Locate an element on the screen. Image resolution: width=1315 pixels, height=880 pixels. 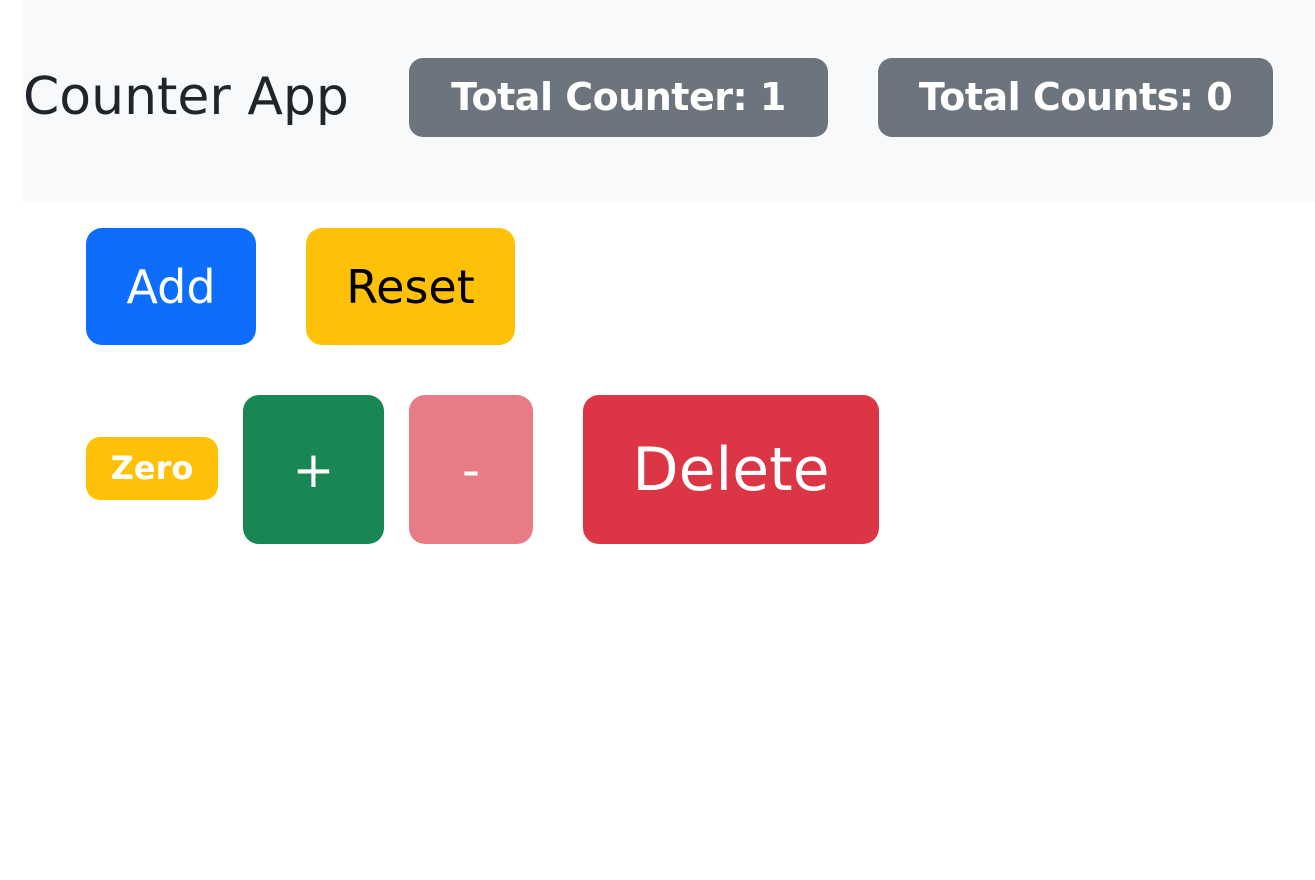
delete-button: Delete is located at coordinates (731, 469).